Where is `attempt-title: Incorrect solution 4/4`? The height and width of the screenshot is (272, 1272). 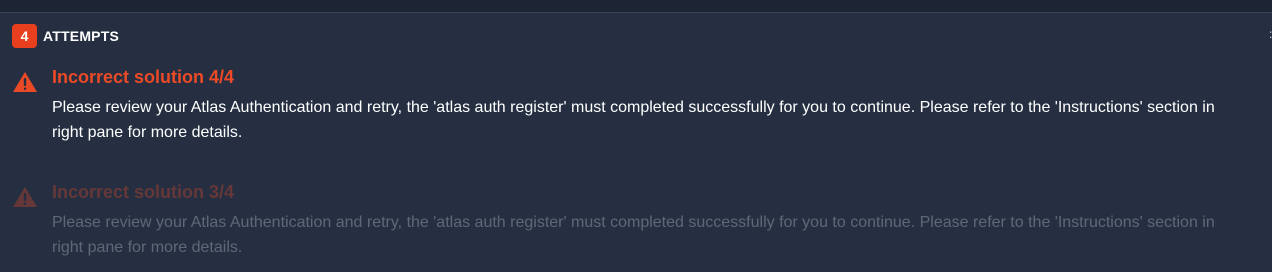 attempt-title: Incorrect solution 4/4 is located at coordinates (143, 77).